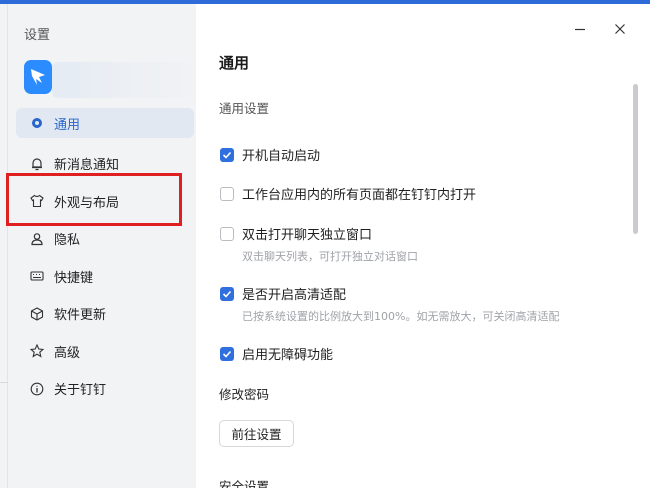 The width and height of the screenshot is (650, 488). I want to click on general-icon, so click(37, 123).